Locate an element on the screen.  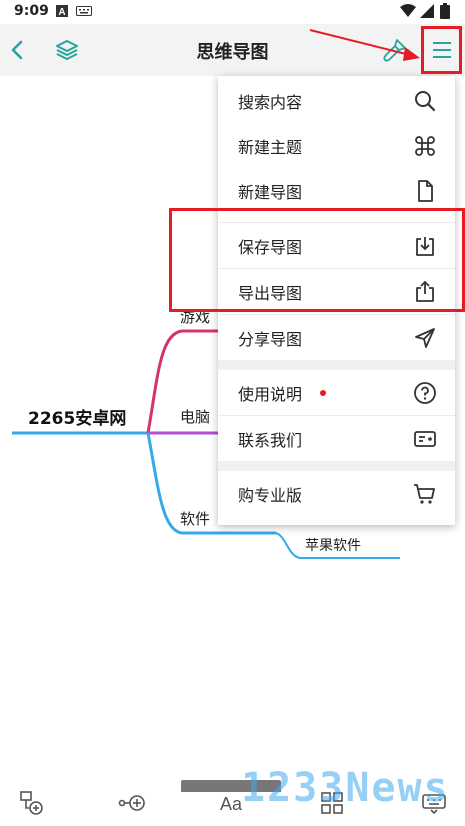
add-child-button is located at coordinates (132, 803).